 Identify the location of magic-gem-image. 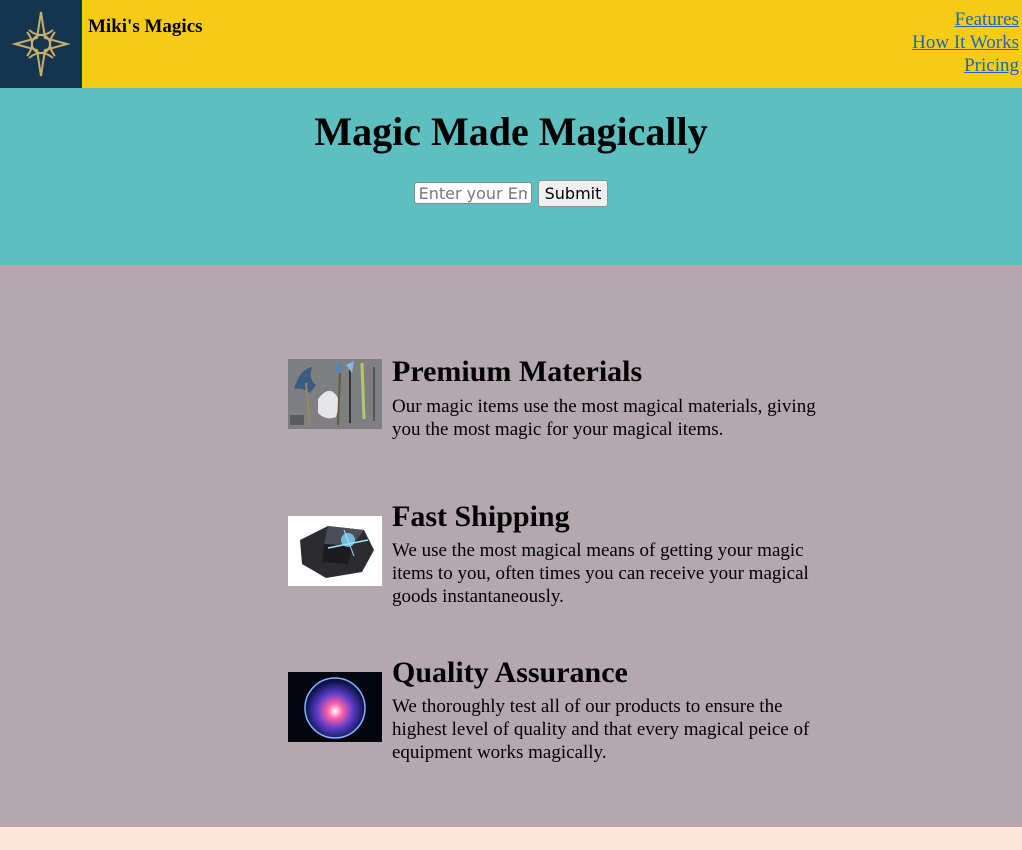
(335, 551).